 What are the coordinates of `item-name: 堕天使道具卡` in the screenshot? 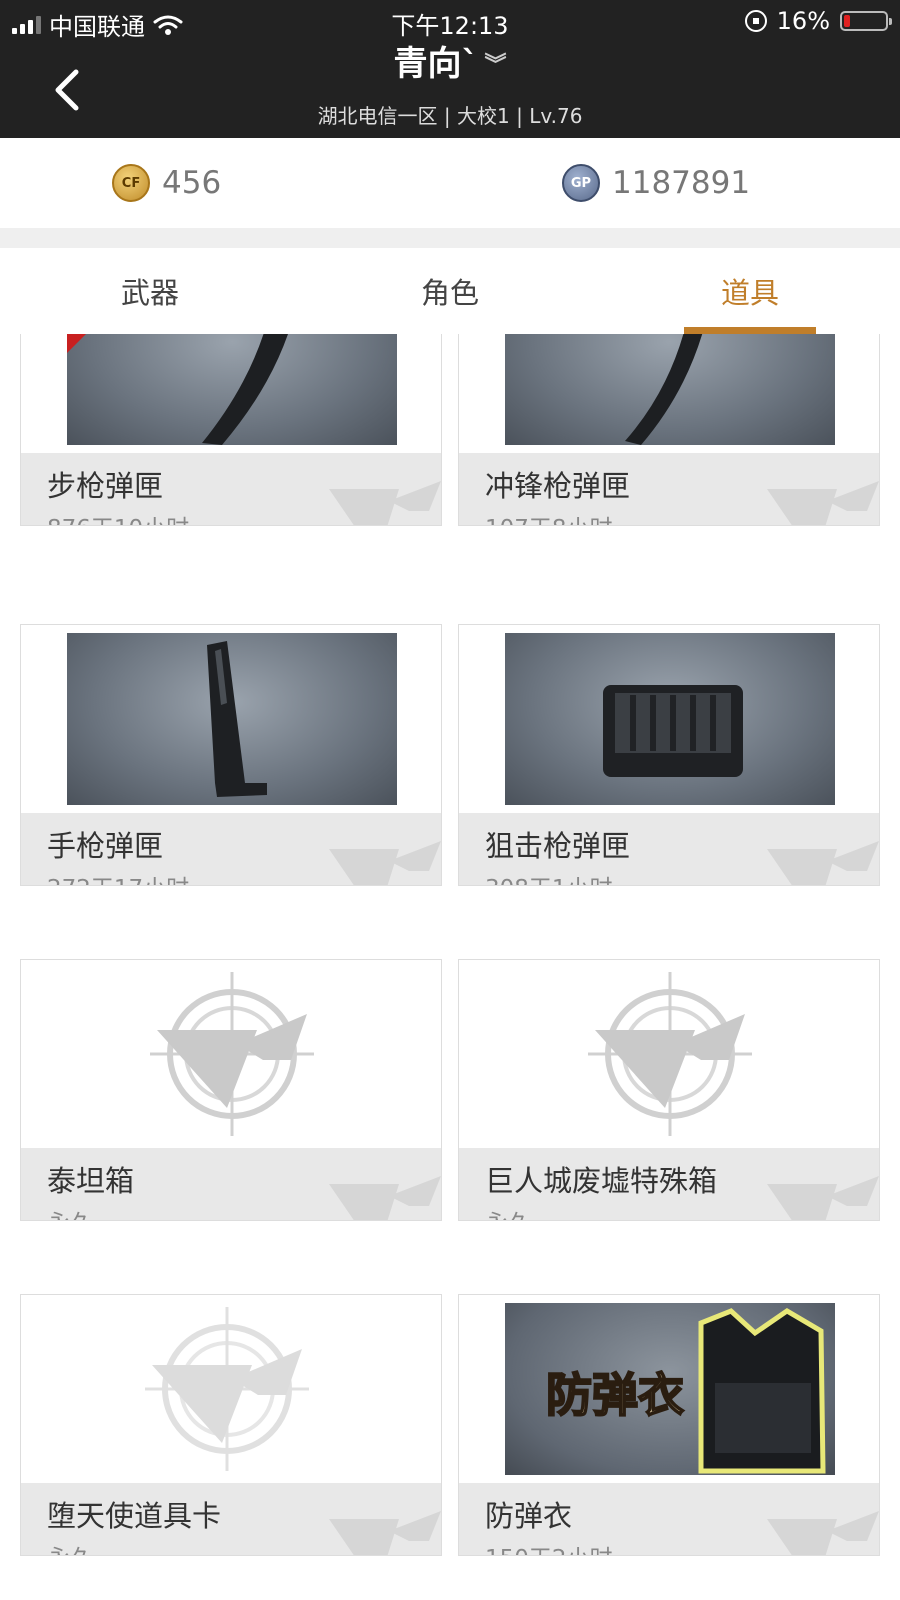 It's located at (134, 1516).